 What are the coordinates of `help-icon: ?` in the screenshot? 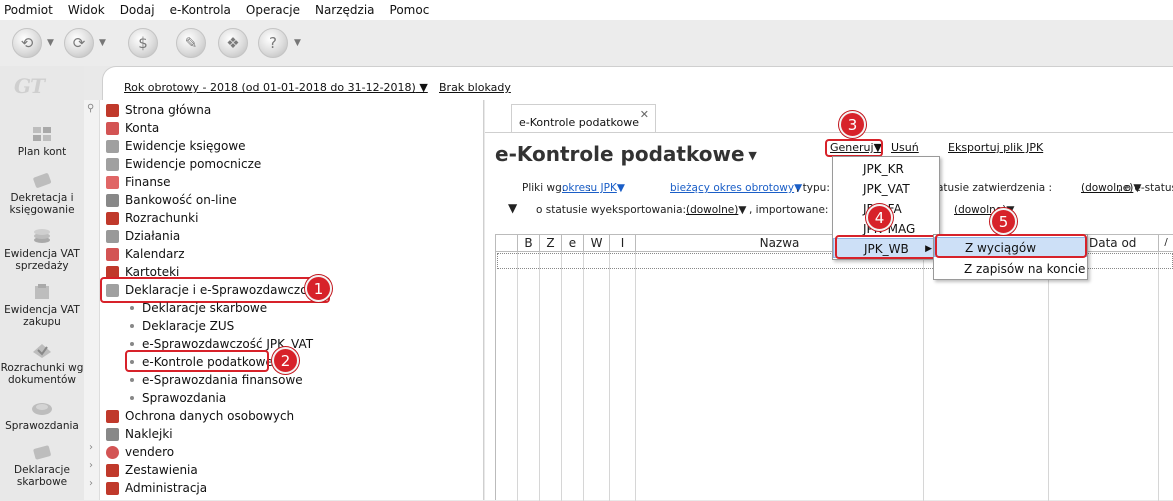 It's located at (273, 43).